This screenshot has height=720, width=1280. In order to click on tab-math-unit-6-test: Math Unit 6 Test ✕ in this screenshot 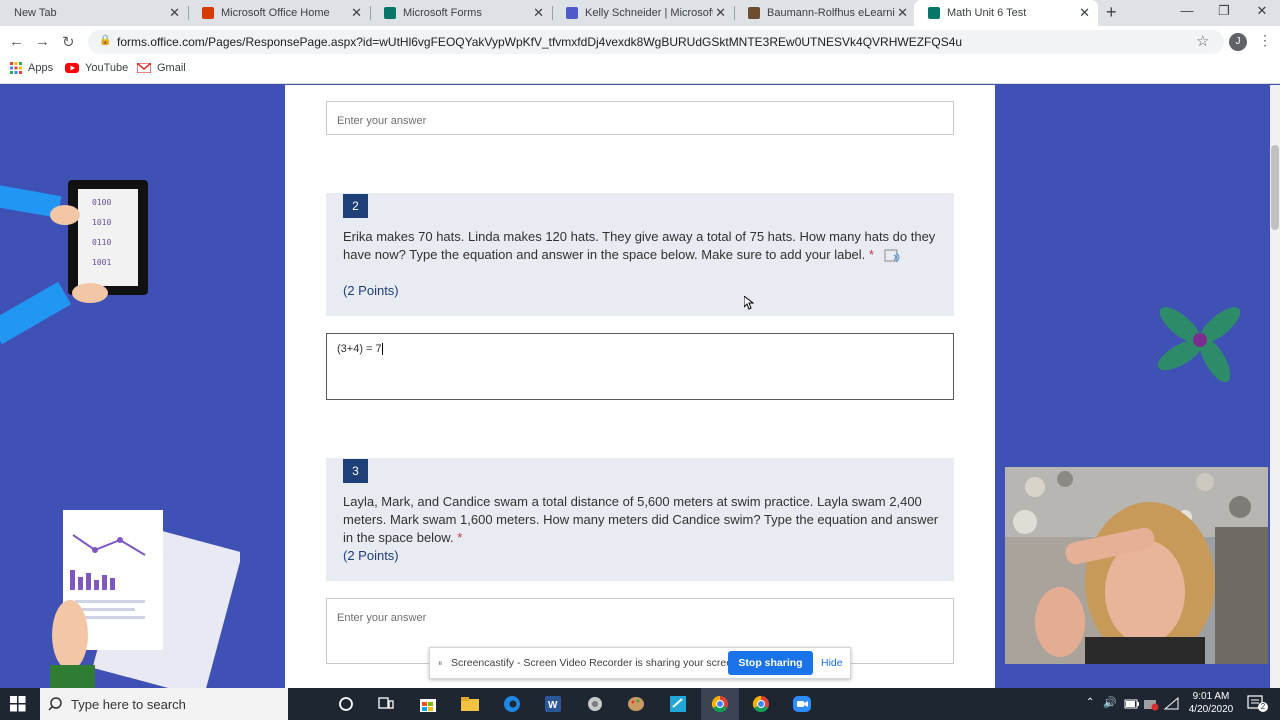, I will do `click(1006, 13)`.